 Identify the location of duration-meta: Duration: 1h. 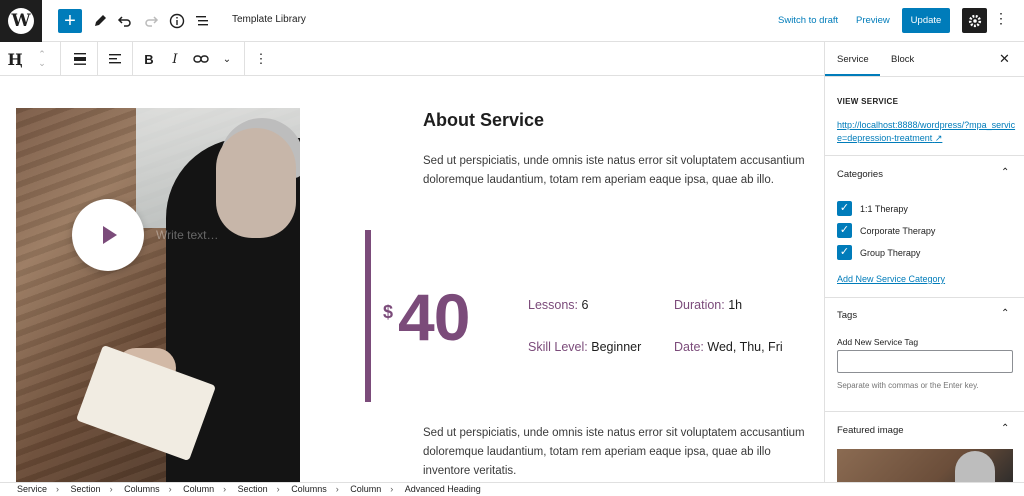
(708, 305).